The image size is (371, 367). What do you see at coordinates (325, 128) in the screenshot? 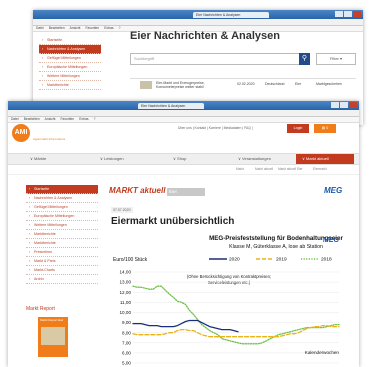
I see `cart-button: ▤ 0` at bounding box center [325, 128].